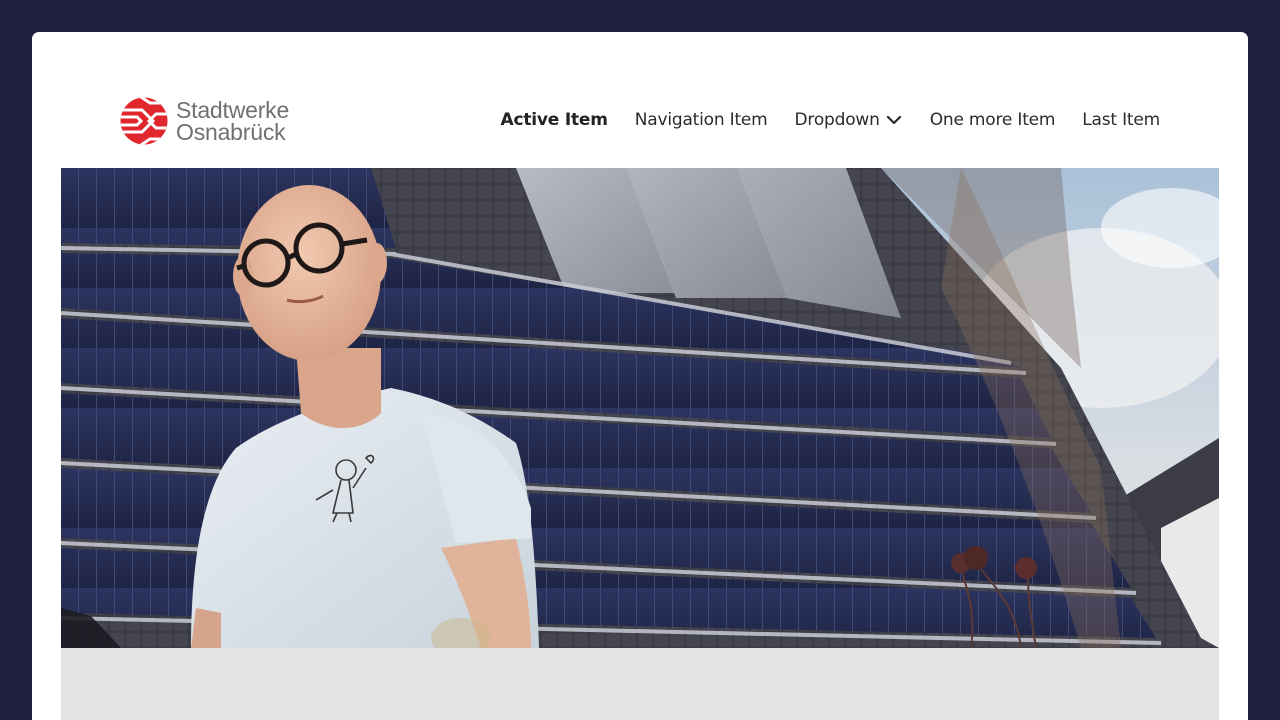  What do you see at coordinates (233, 110) in the screenshot?
I see `brand-name-line1: Stadtwerke` at bounding box center [233, 110].